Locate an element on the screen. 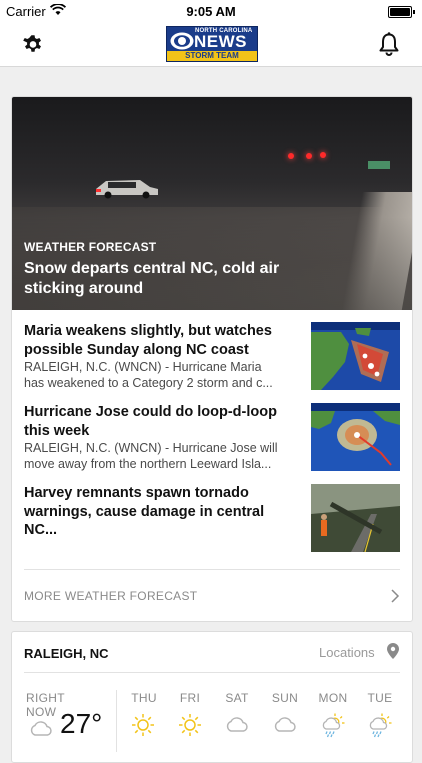 This screenshot has height=763, width=422. forecast-day-label: SUN is located at coordinates (285, 698).